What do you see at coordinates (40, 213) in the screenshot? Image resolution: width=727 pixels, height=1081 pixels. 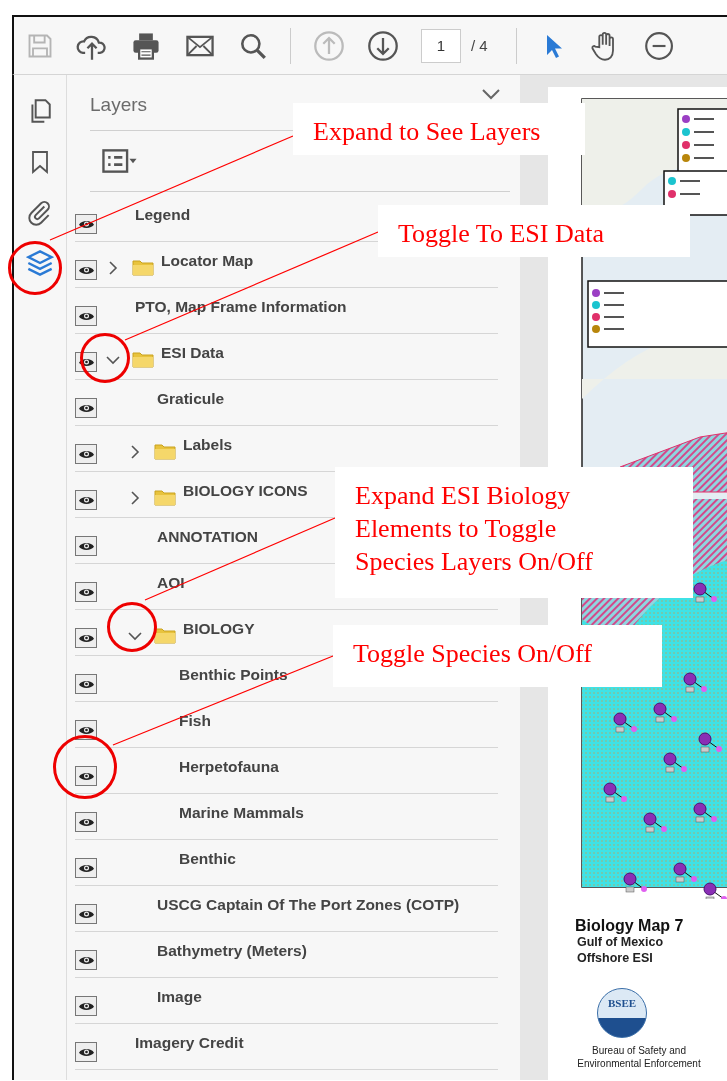 I see `paperclip-icon` at bounding box center [40, 213].